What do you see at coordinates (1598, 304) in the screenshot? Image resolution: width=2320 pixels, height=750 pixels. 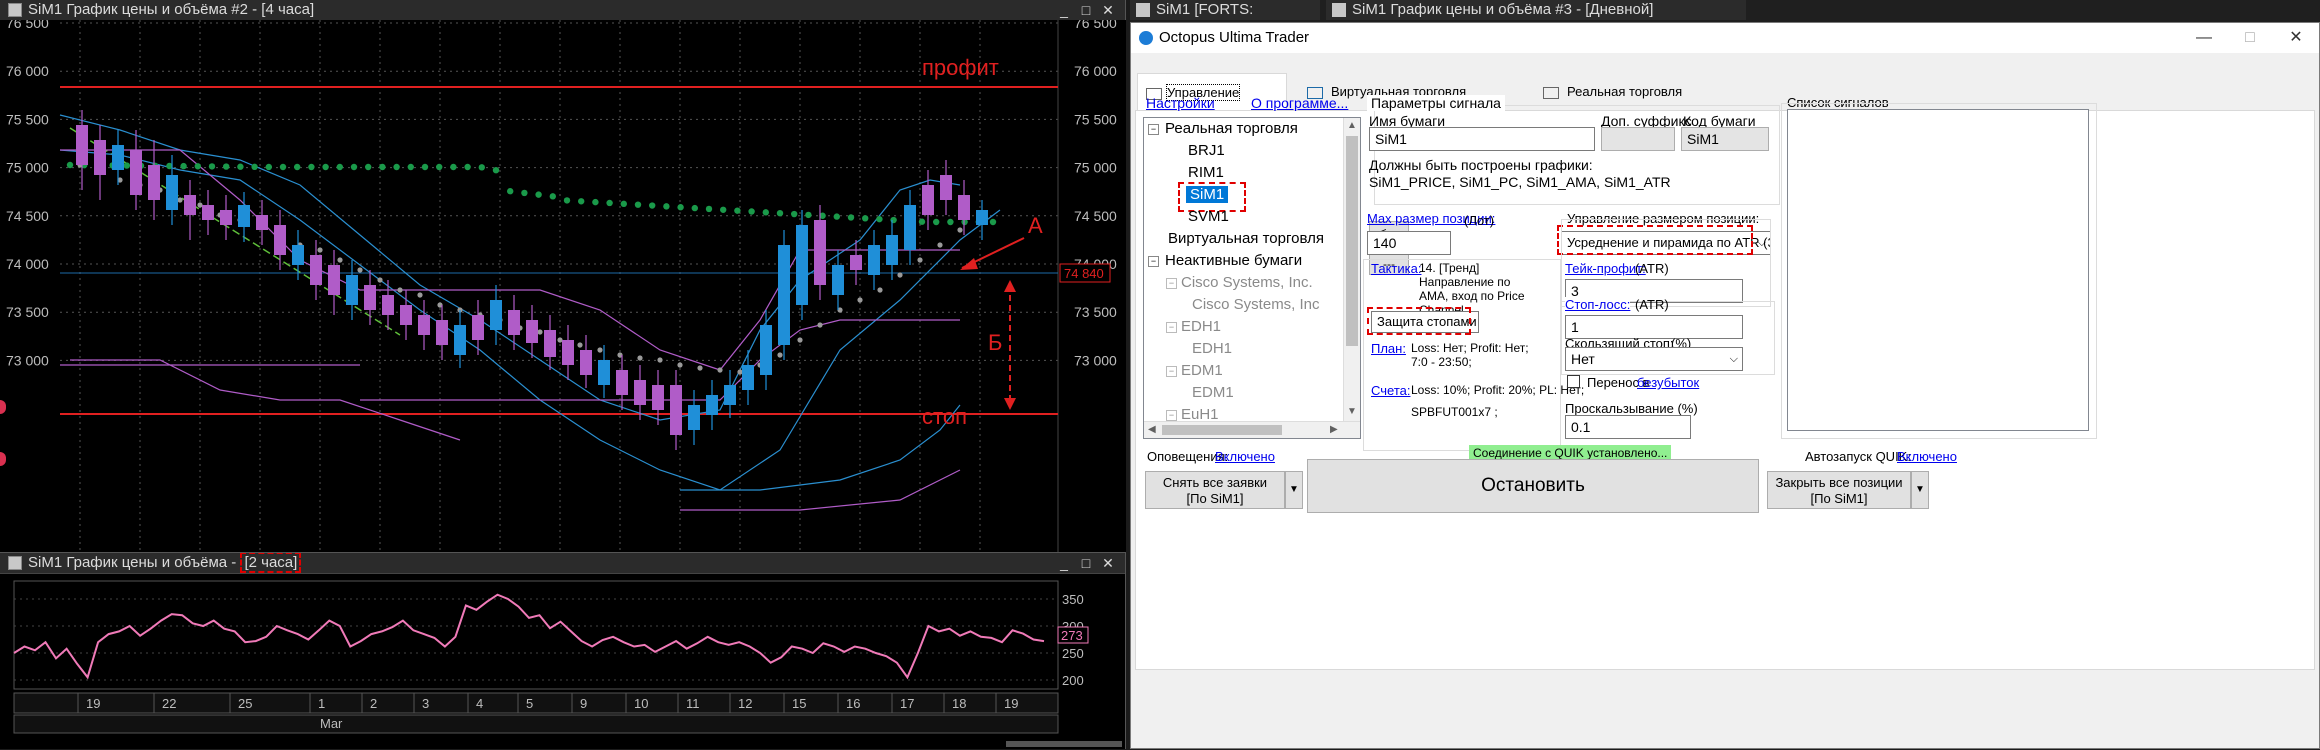 I see `stop-loss-link: Стоп-лосс:` at bounding box center [1598, 304].